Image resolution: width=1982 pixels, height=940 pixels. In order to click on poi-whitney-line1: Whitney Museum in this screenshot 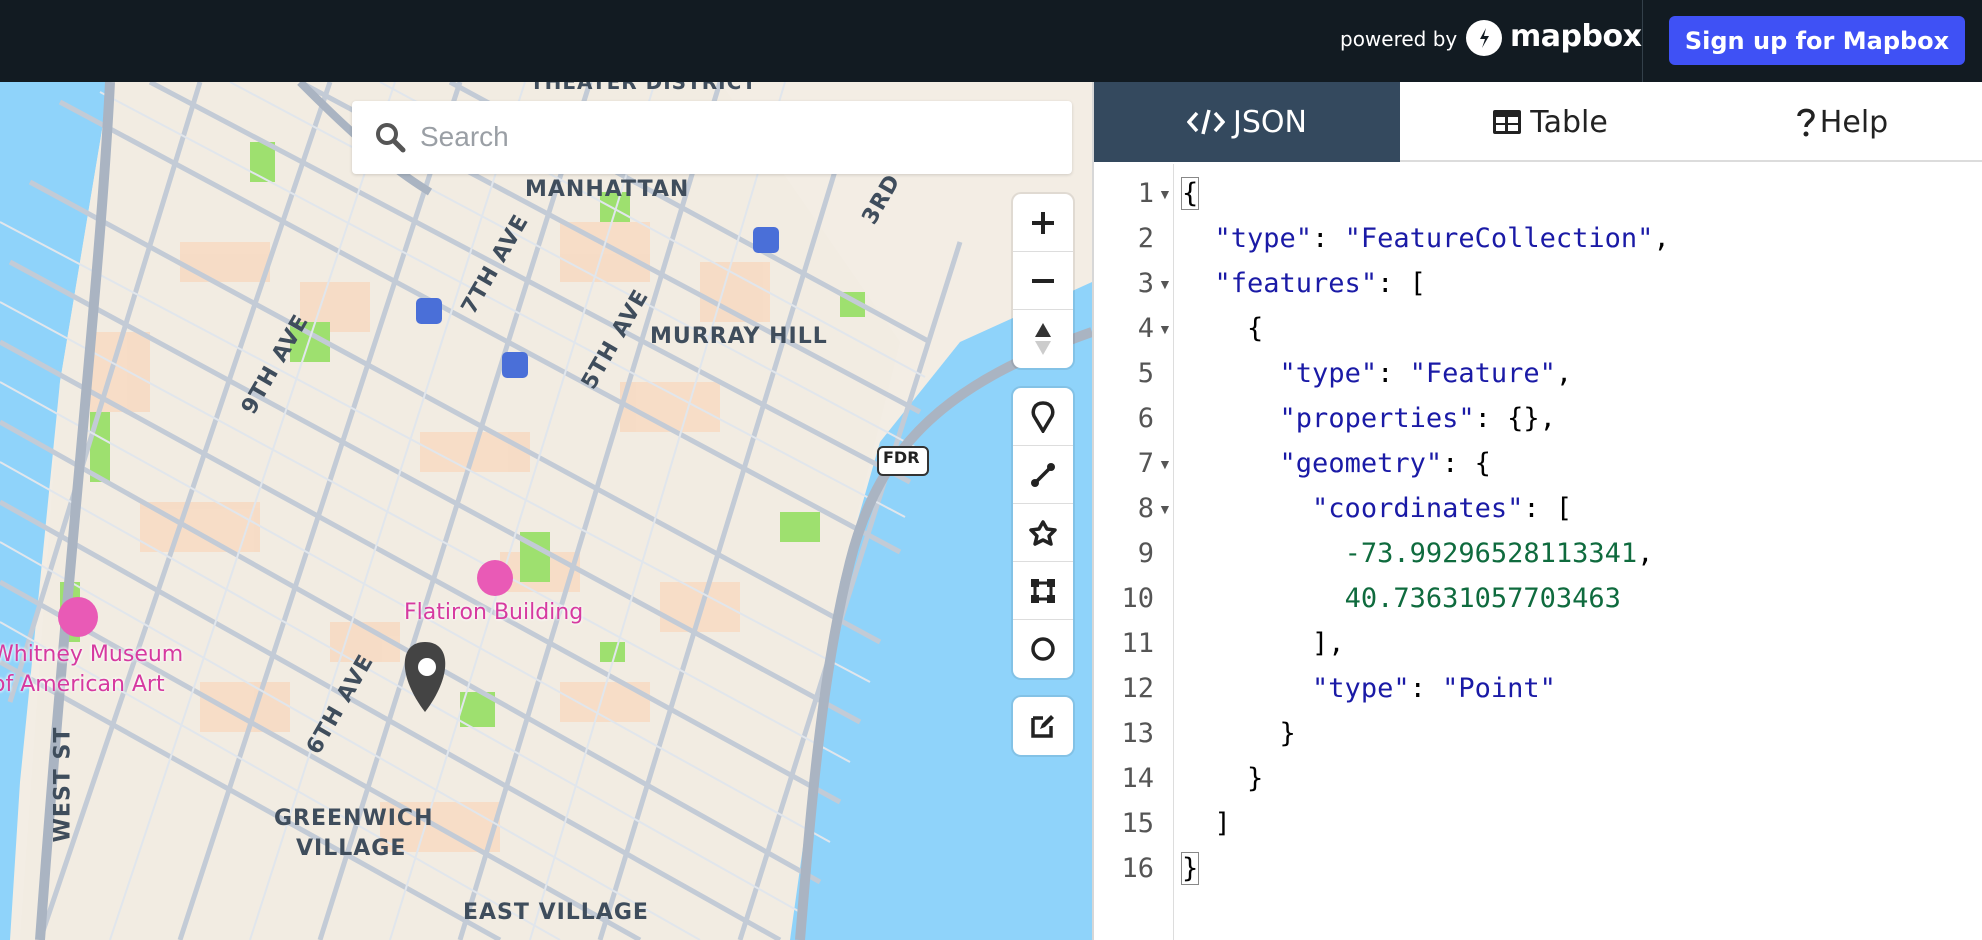, I will do `click(91, 654)`.